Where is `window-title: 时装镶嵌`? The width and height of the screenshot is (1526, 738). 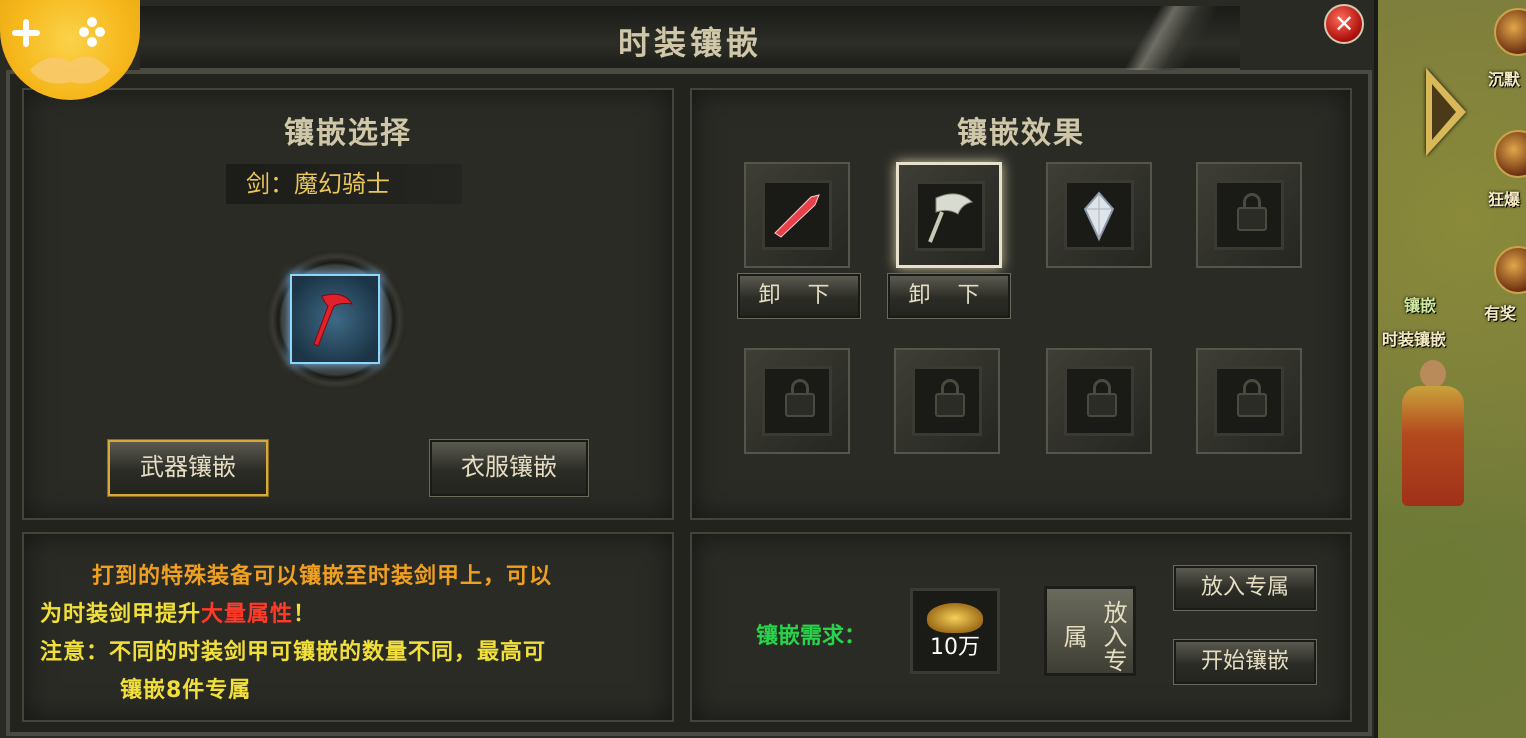 window-title: 时装镶嵌 is located at coordinates (689, 43).